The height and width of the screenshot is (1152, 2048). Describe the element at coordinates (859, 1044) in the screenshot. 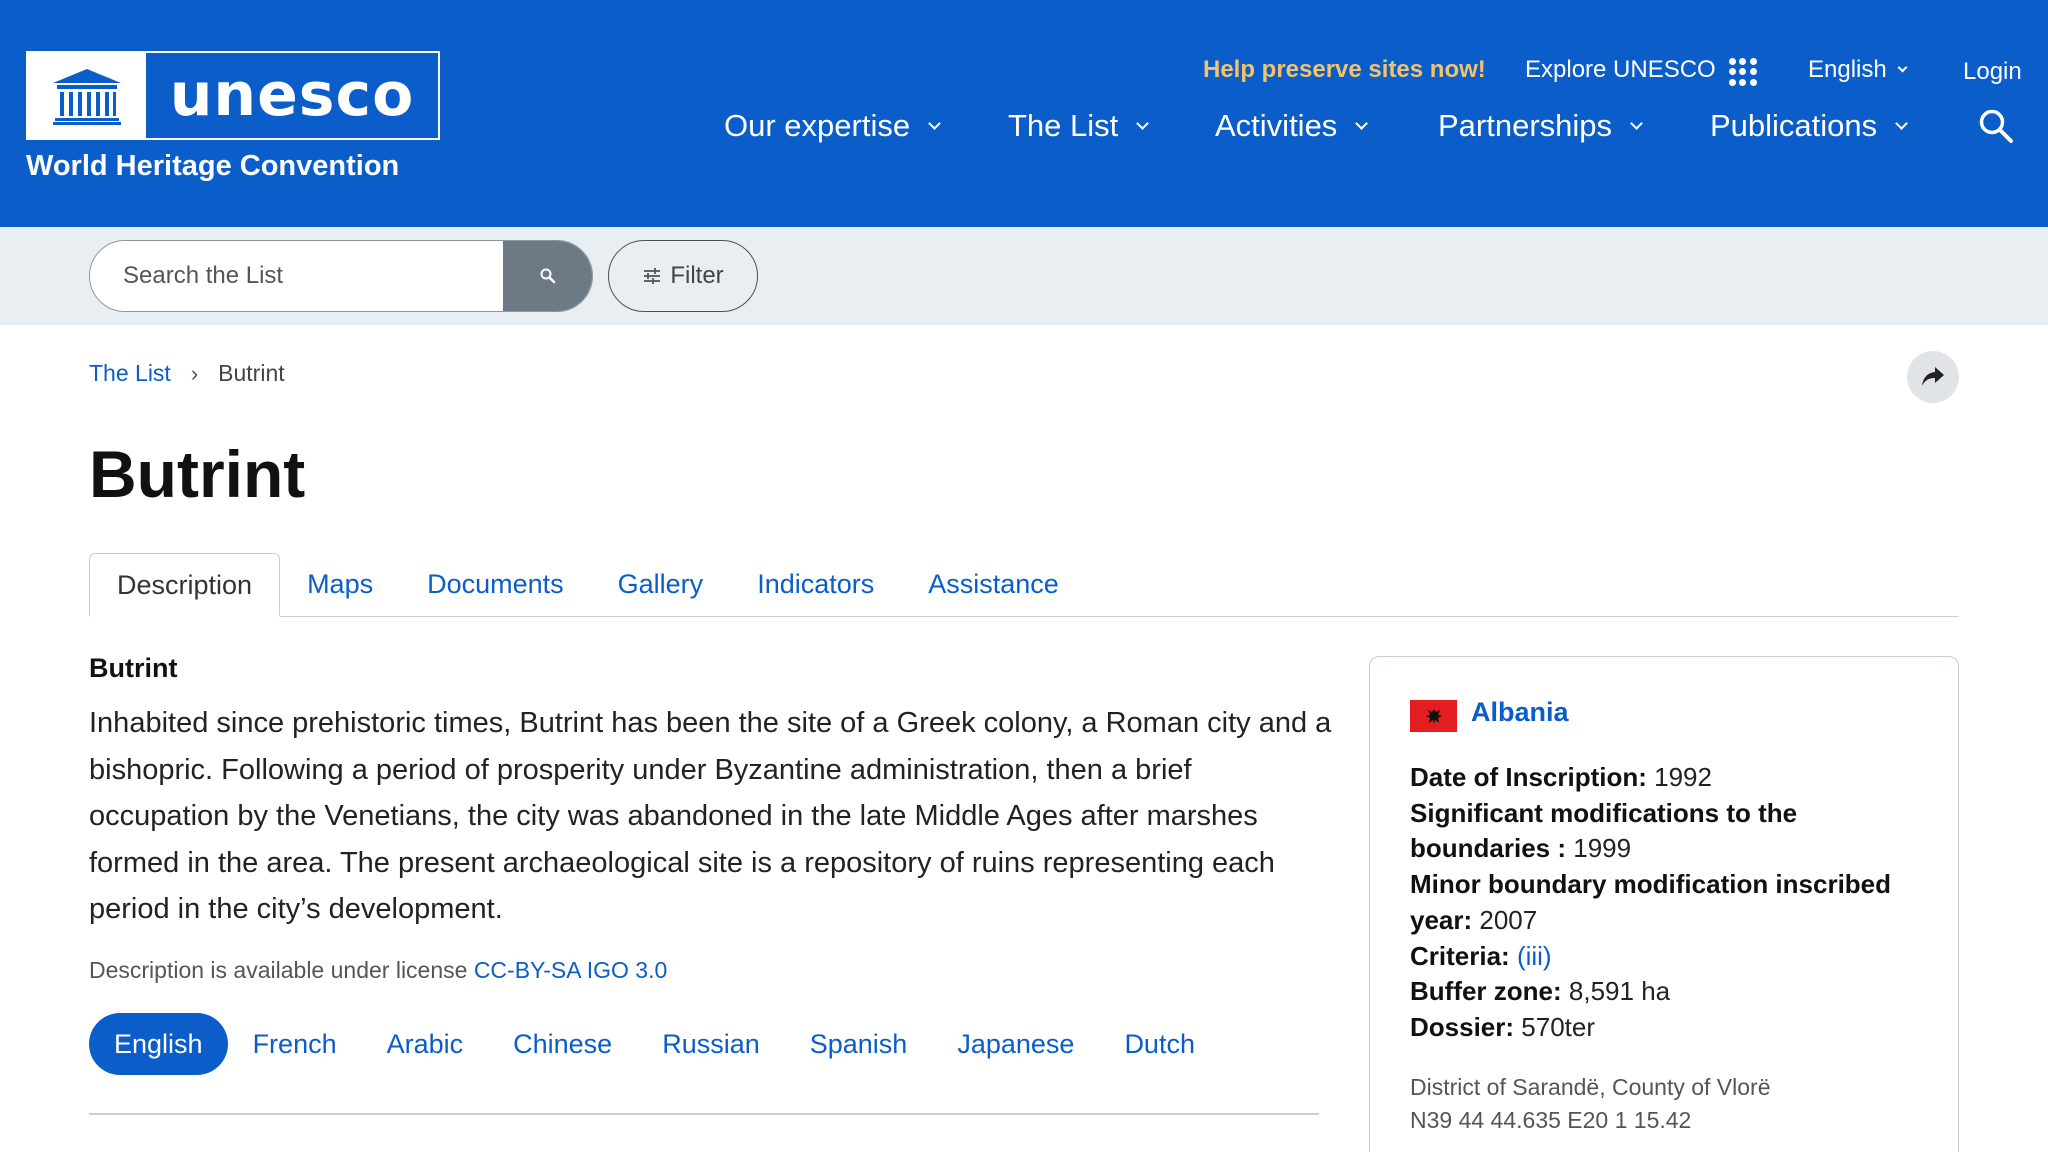

I see `lang-spanish: Spanish` at that location.